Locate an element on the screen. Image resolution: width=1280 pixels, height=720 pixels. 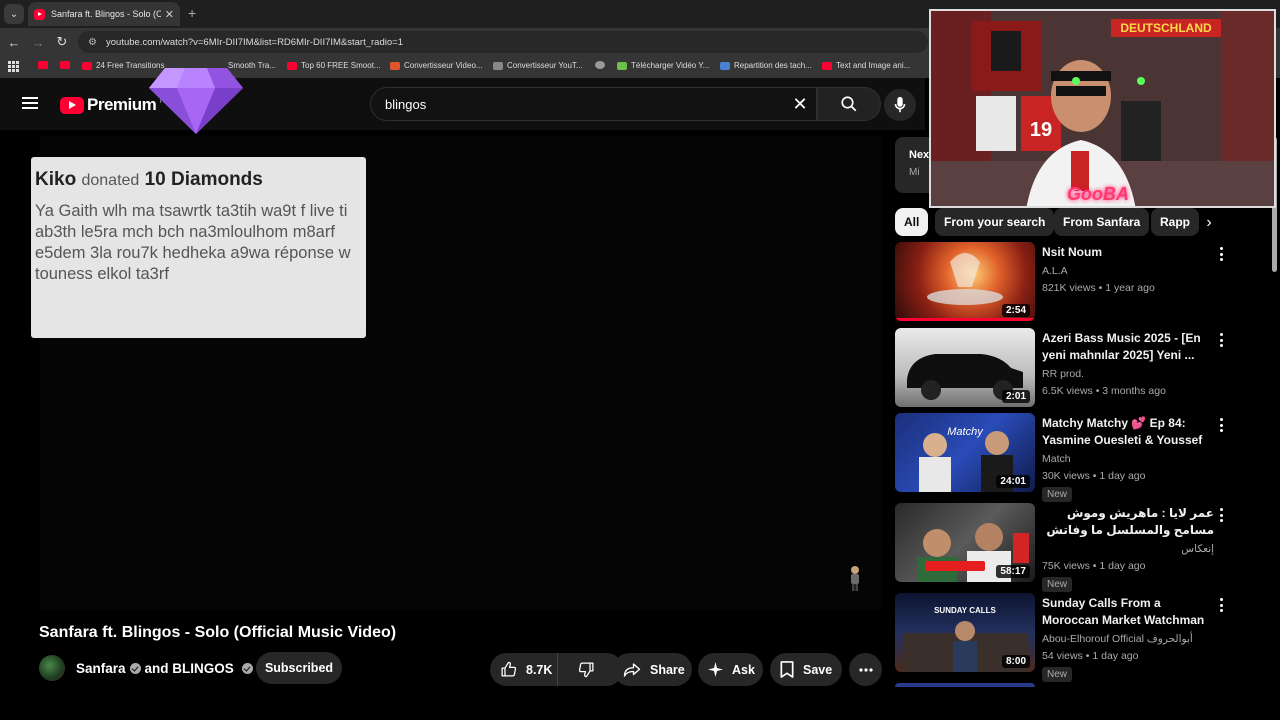
channel-avatar is located at coordinates (52, 668).